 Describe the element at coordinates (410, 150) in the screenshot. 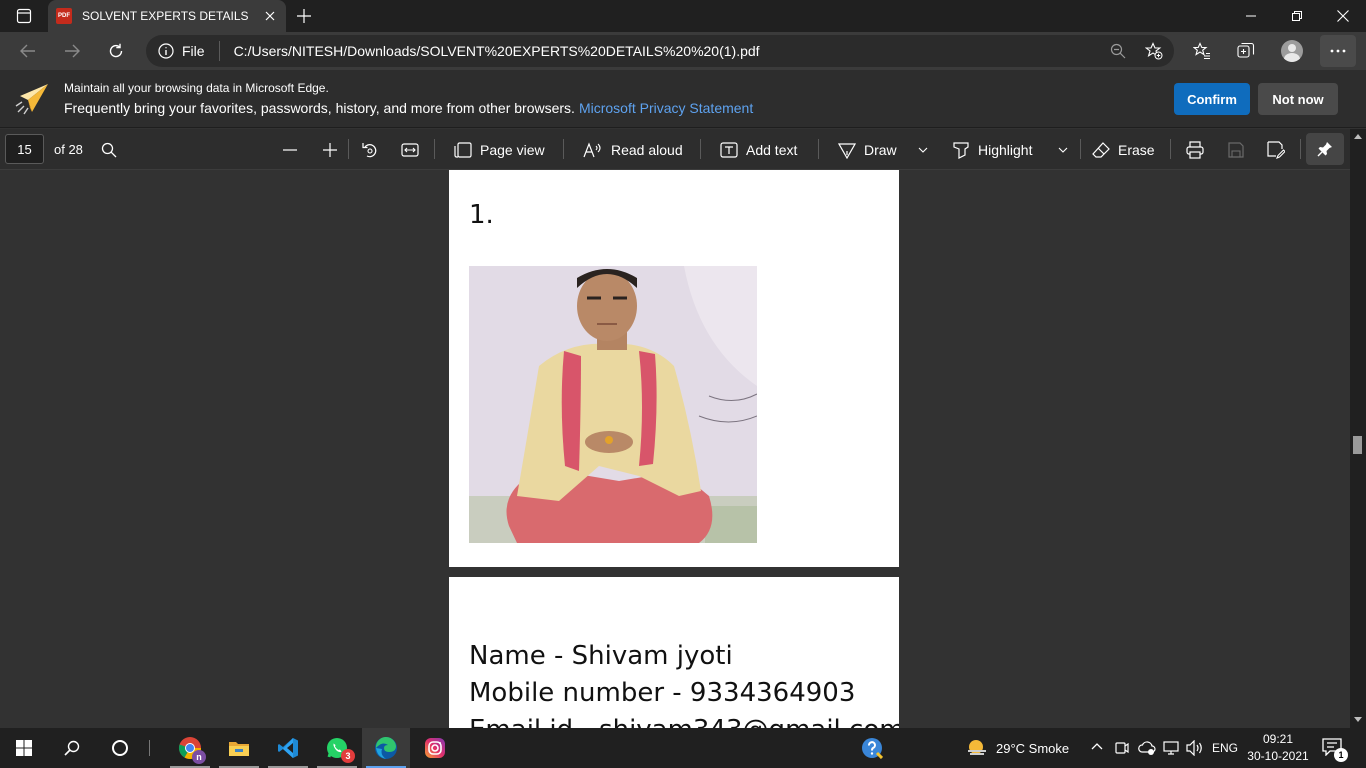

I see `fit-to-width-button` at that location.